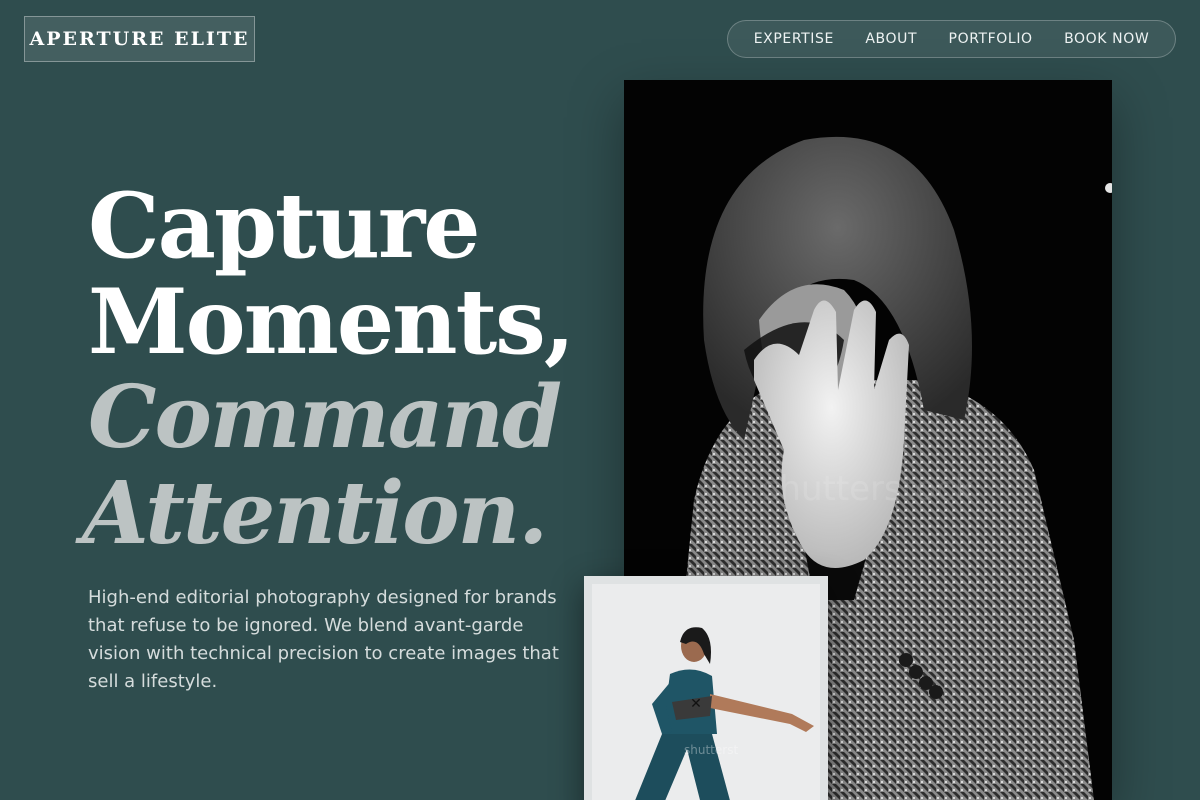 The width and height of the screenshot is (1200, 800). I want to click on main-photo-watermark: shutterstock, so click(868, 489).